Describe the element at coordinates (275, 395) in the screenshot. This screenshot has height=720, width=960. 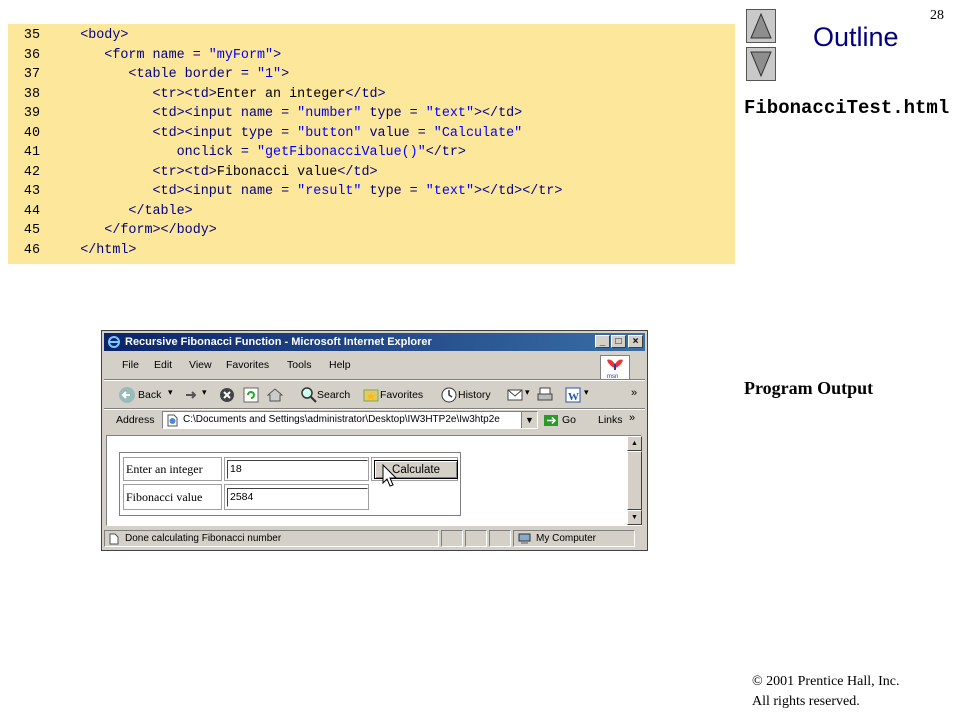
I see `home-icon` at that location.